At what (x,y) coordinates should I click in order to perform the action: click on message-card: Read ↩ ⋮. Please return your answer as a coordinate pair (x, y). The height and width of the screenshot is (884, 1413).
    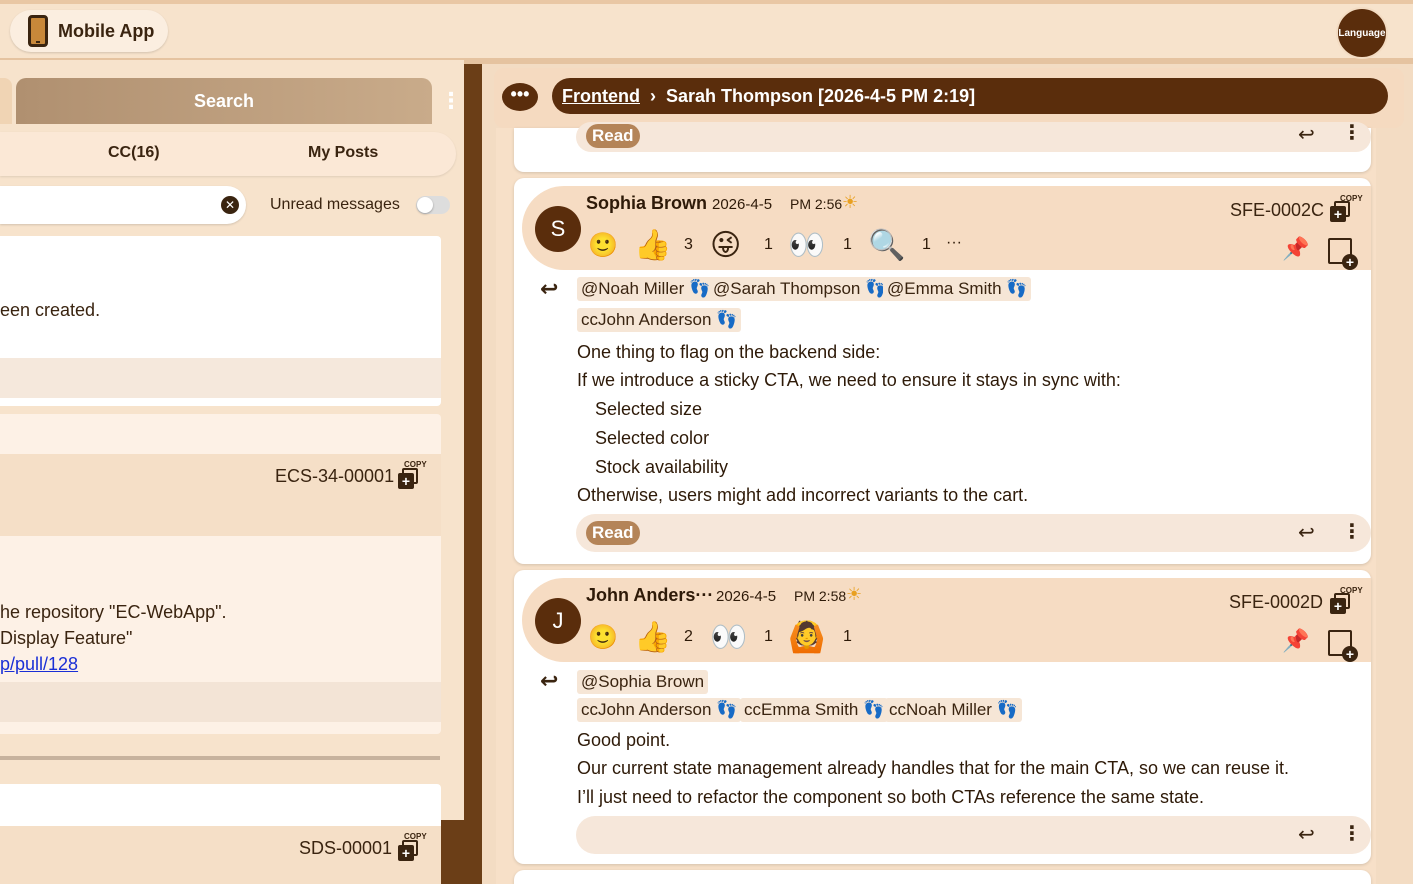
    Looking at the image, I should click on (942, 147).